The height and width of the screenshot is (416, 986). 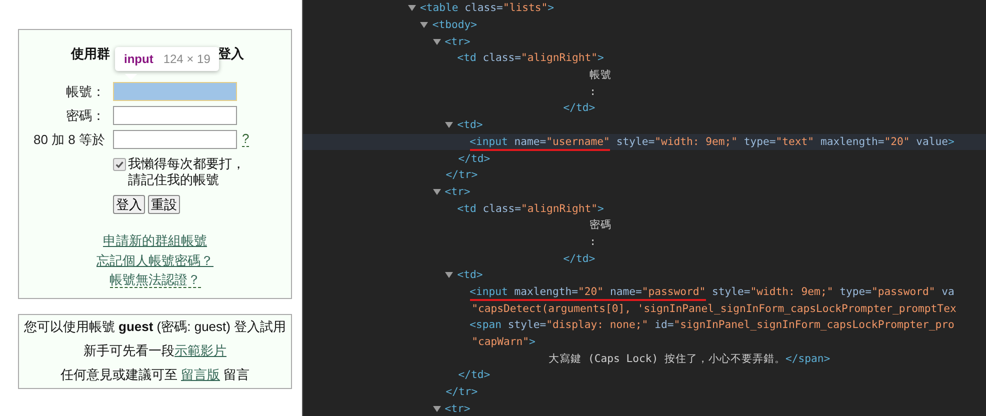 I want to click on element-tooltip: input 124 × 19, so click(x=167, y=59).